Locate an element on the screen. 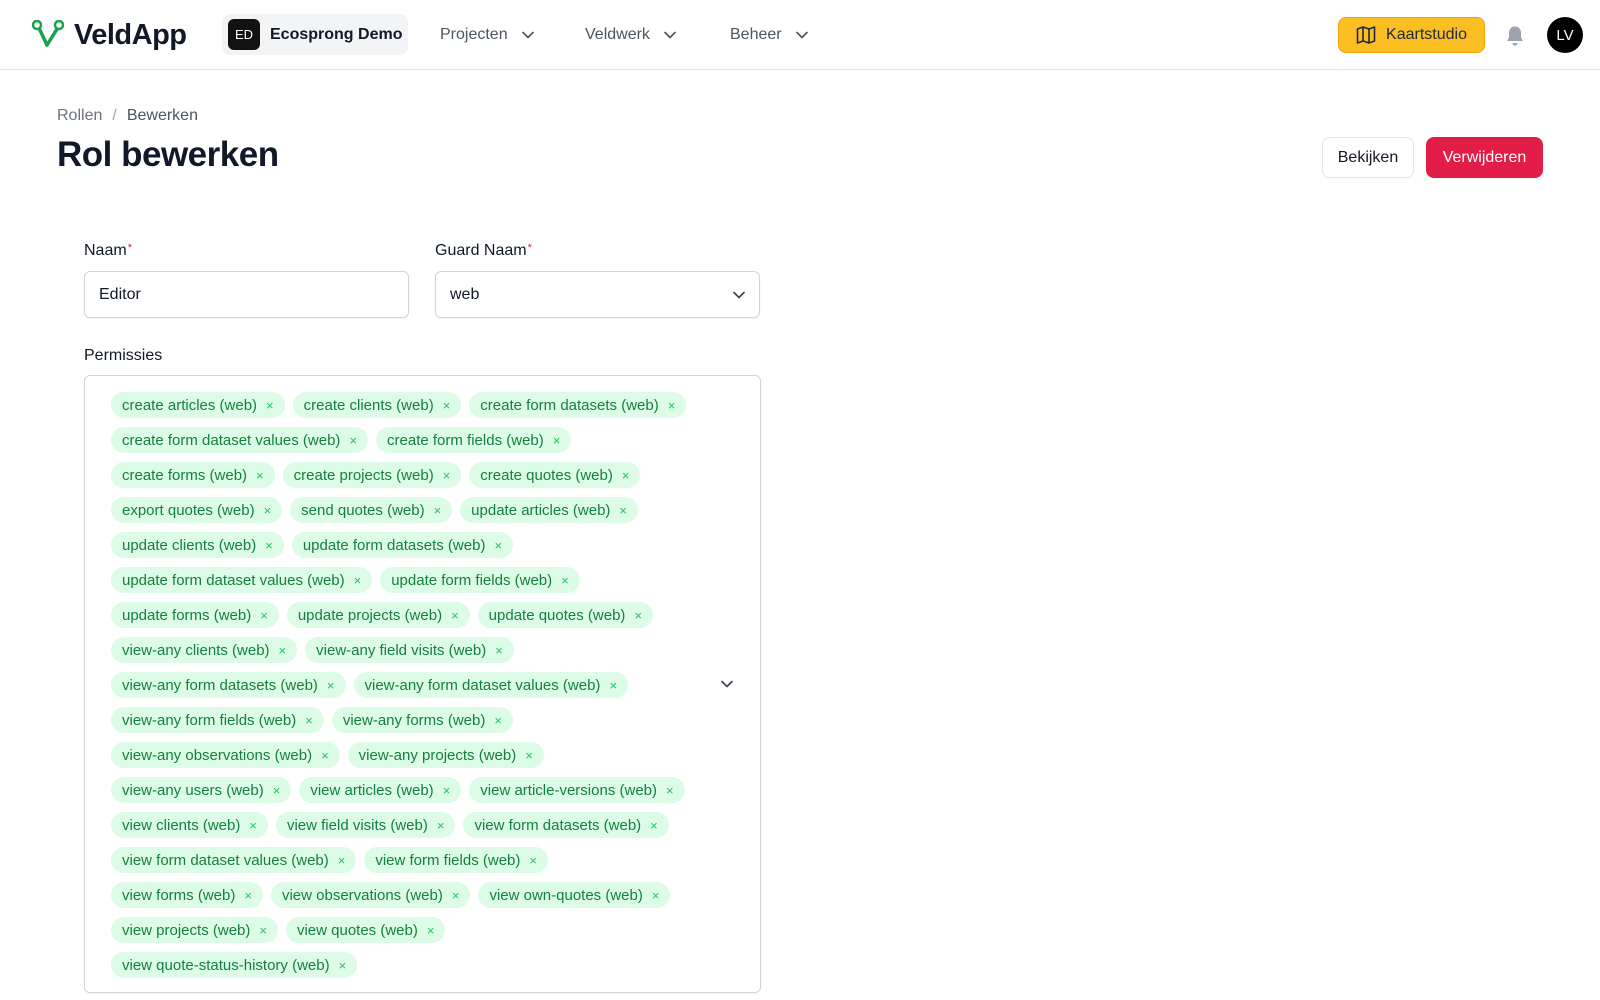 This screenshot has width=1600, height=1000. permission-tag-label: view forms (web) is located at coordinates (179, 895).